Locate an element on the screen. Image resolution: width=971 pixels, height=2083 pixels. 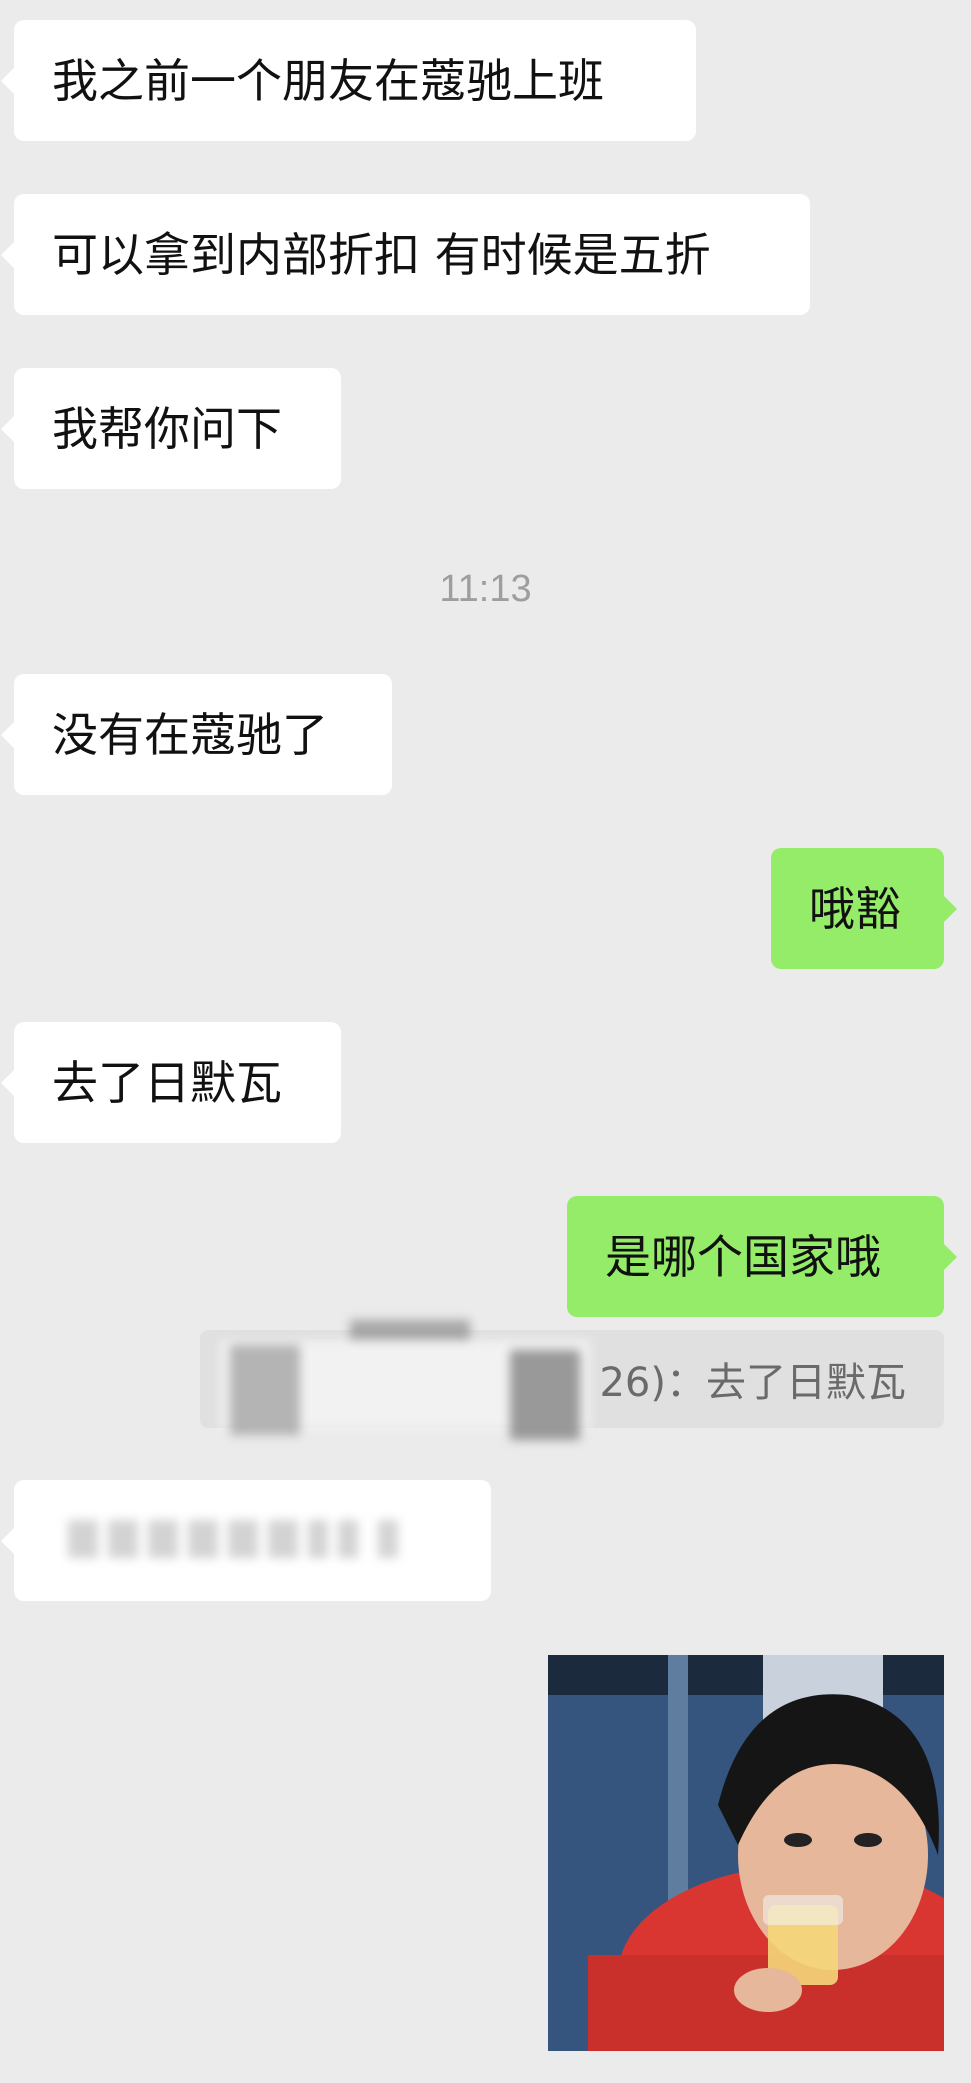
message-text: 我帮你问下 is located at coordinates (167, 428).